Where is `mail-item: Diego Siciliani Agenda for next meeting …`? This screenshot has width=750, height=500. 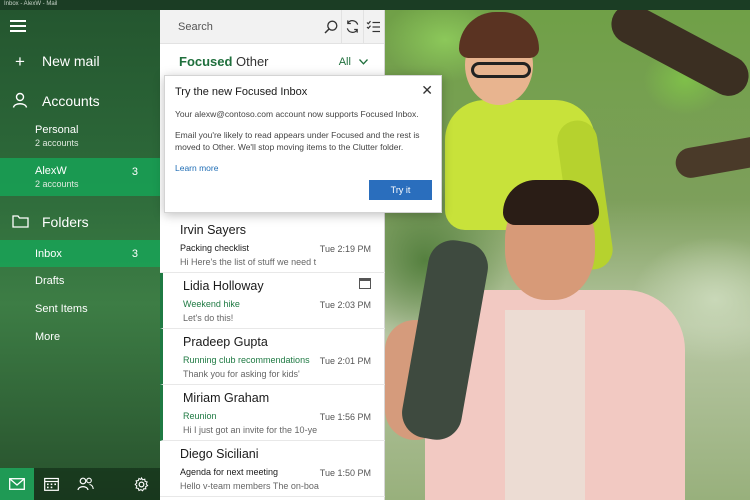
mail-item: Diego Siciliani Agenda for next meeting … is located at coordinates (272, 469).